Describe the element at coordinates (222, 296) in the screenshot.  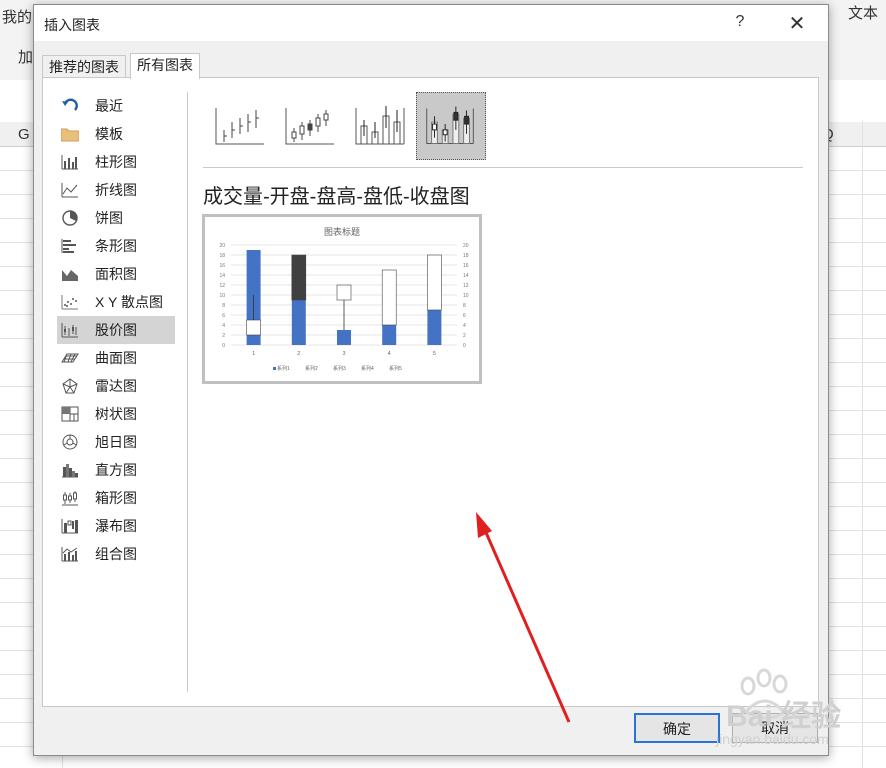
I see `preview-y-tick-left: 10` at that location.